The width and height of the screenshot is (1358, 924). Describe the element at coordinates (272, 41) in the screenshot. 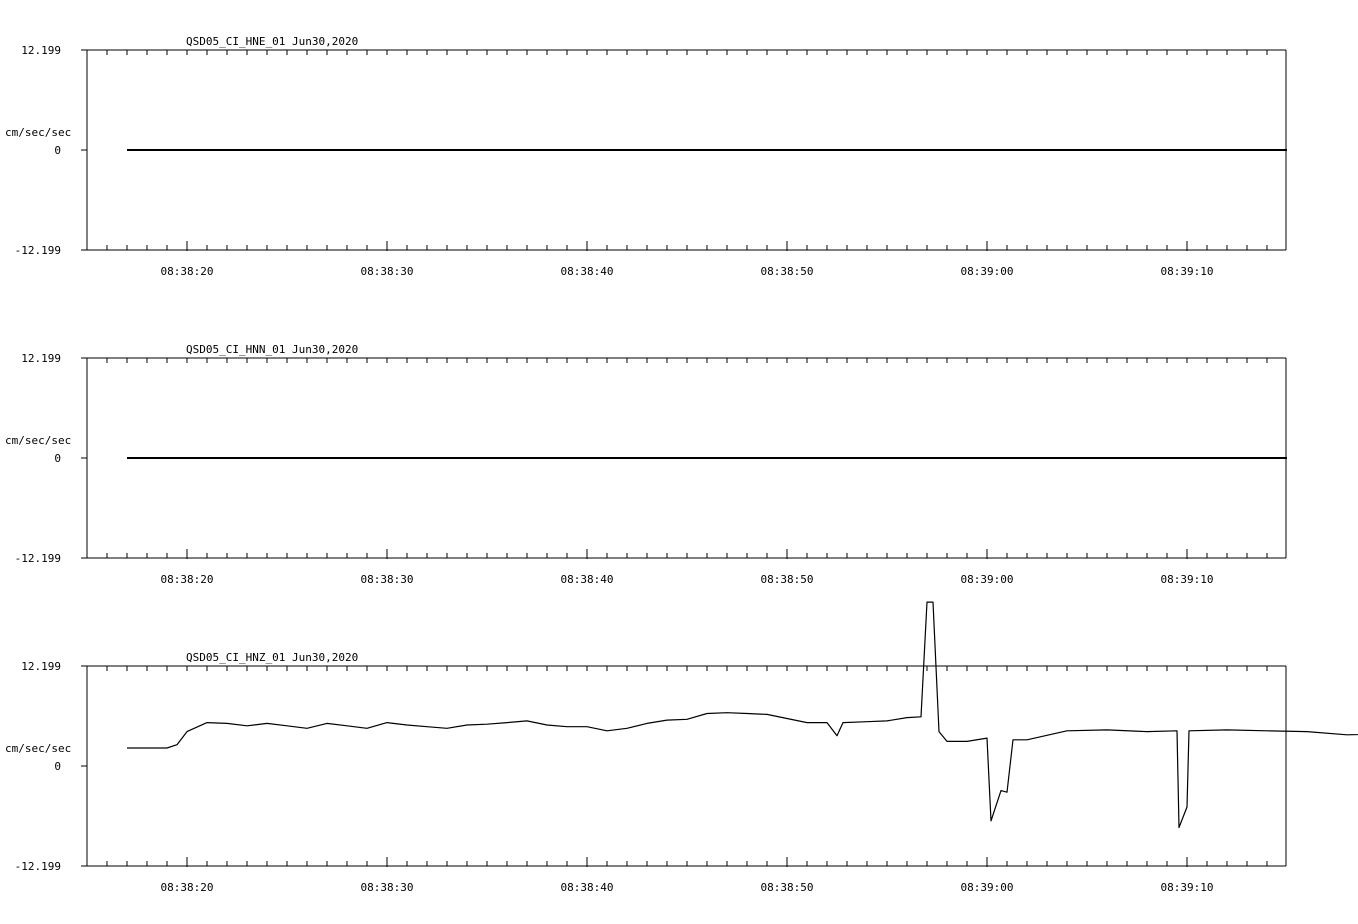

I see `chart-title: QSD05_CI_HNE_01 Jun30,2020` at that location.